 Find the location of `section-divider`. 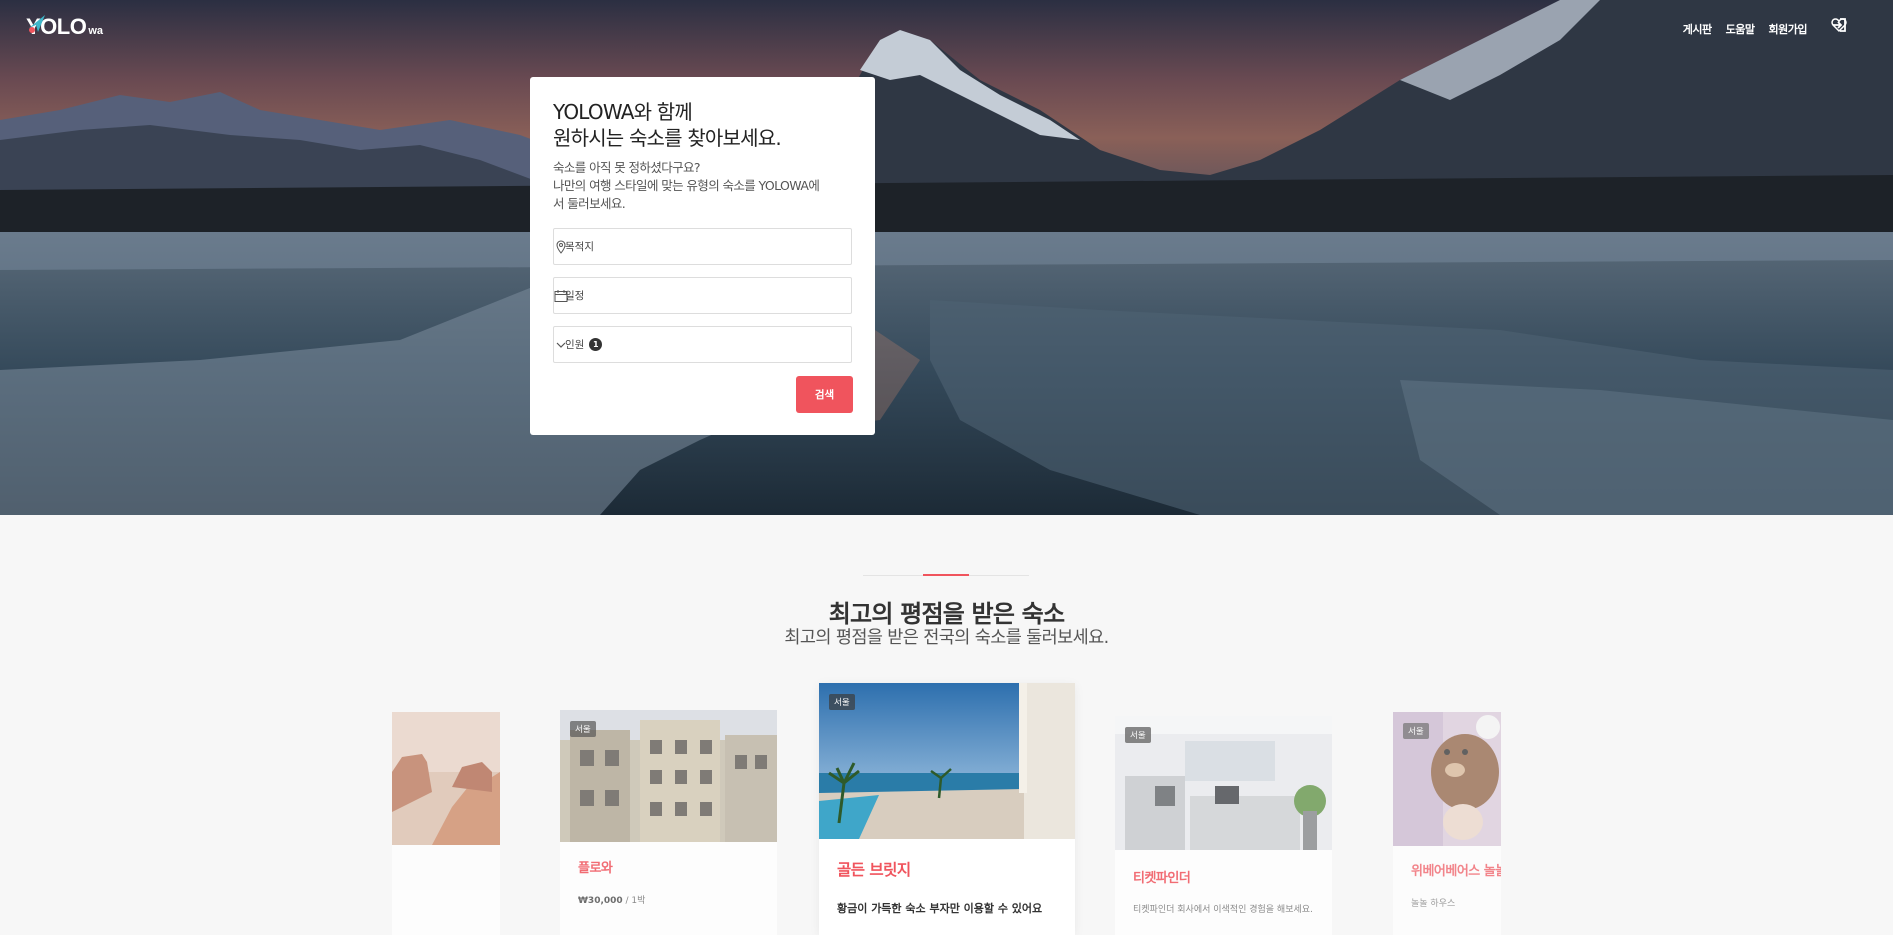

section-divider is located at coordinates (946, 575).